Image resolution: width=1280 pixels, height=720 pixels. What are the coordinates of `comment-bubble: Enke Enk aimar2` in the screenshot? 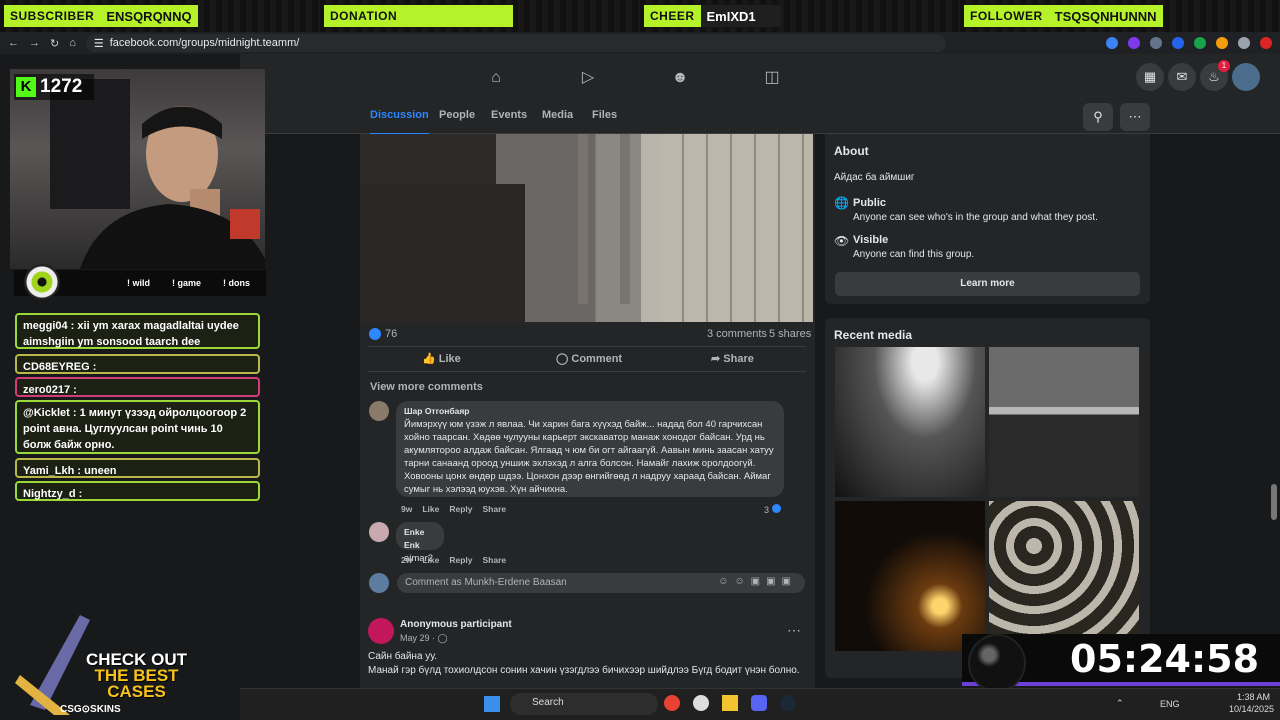 It's located at (420, 543).